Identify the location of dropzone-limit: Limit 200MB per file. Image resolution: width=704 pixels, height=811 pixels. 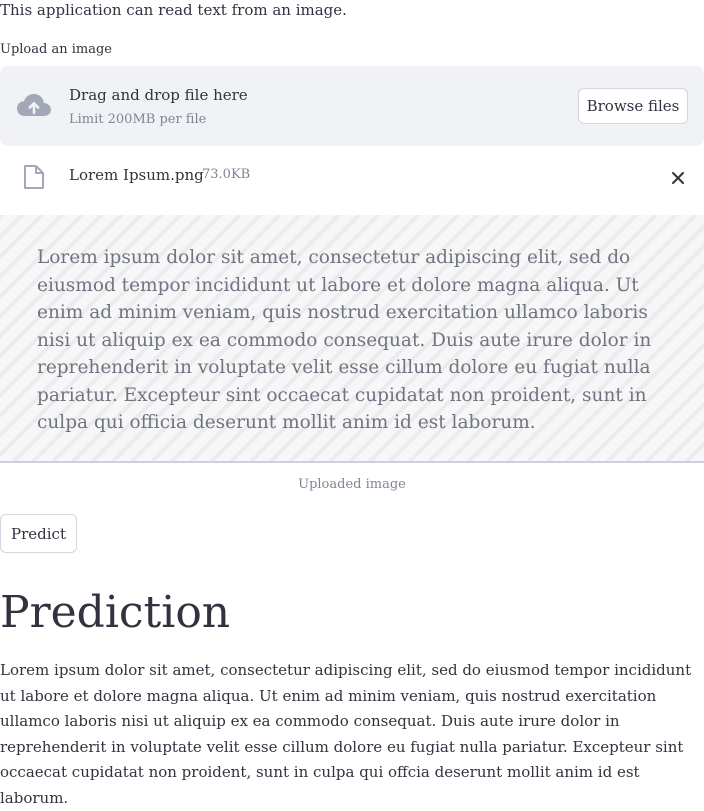
(138, 119).